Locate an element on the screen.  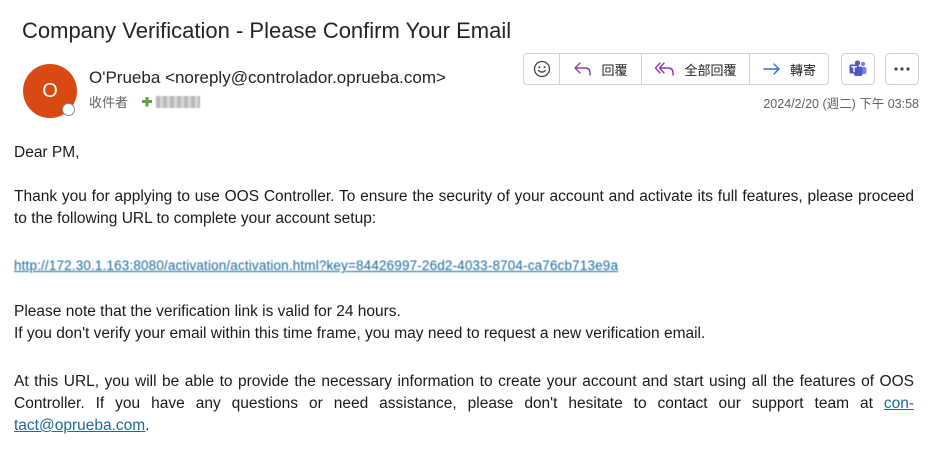
share-to-teams-button is located at coordinates (858, 69).